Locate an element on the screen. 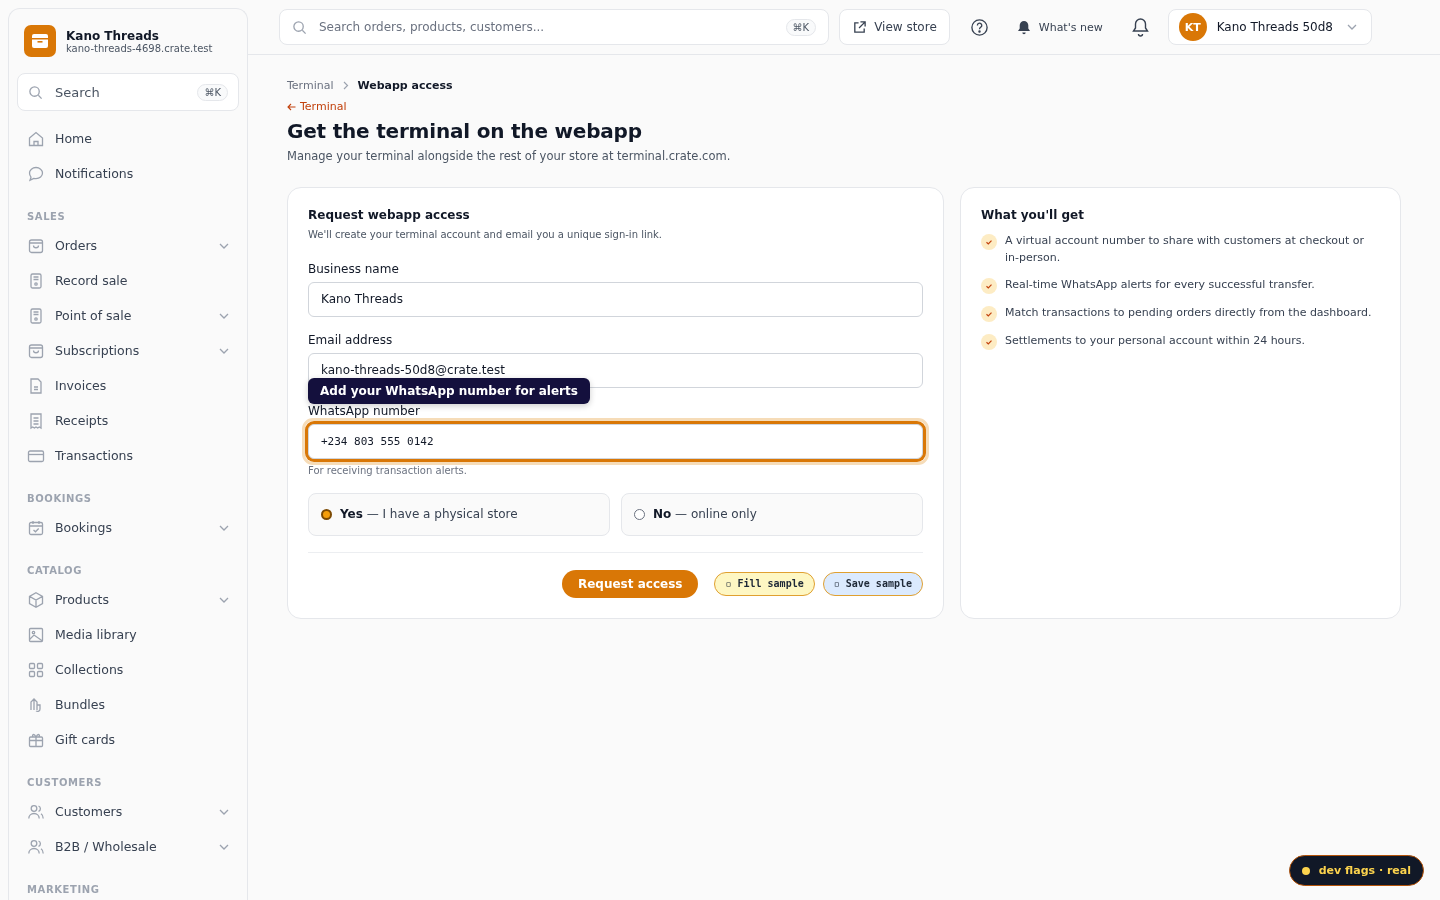 Image resolution: width=1440 pixels, height=900 pixels. nav-item: Receipts is located at coordinates (128, 420).